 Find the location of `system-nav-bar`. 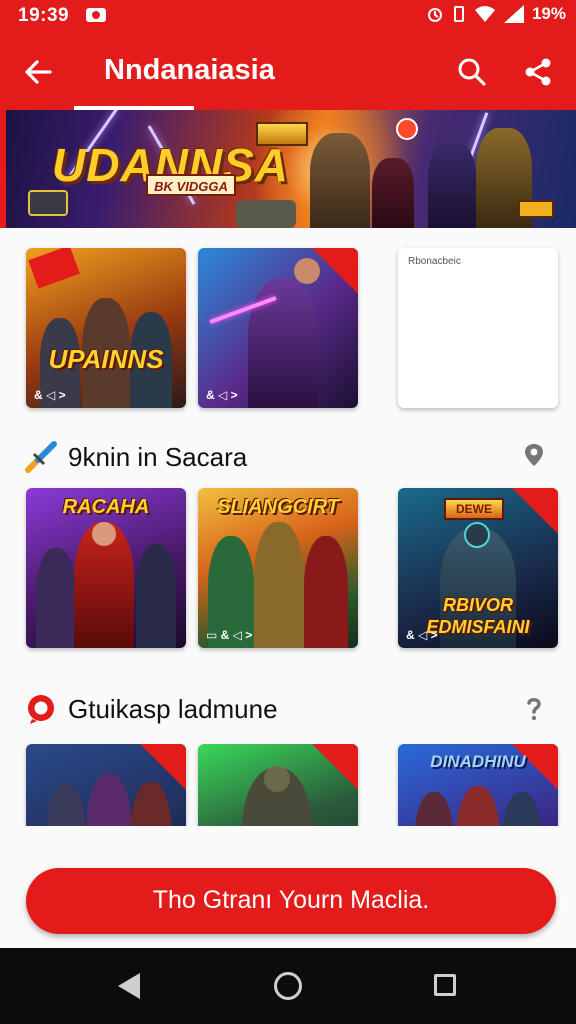

system-nav-bar is located at coordinates (288, 986).